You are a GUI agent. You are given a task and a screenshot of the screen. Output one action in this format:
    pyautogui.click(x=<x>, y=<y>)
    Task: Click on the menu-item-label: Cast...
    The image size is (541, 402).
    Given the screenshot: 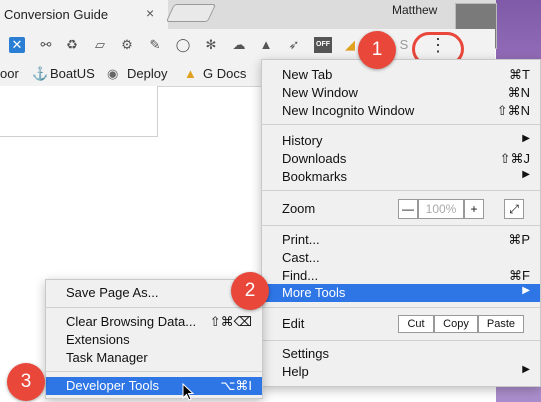 What is the action you would take?
    pyautogui.click(x=301, y=257)
    